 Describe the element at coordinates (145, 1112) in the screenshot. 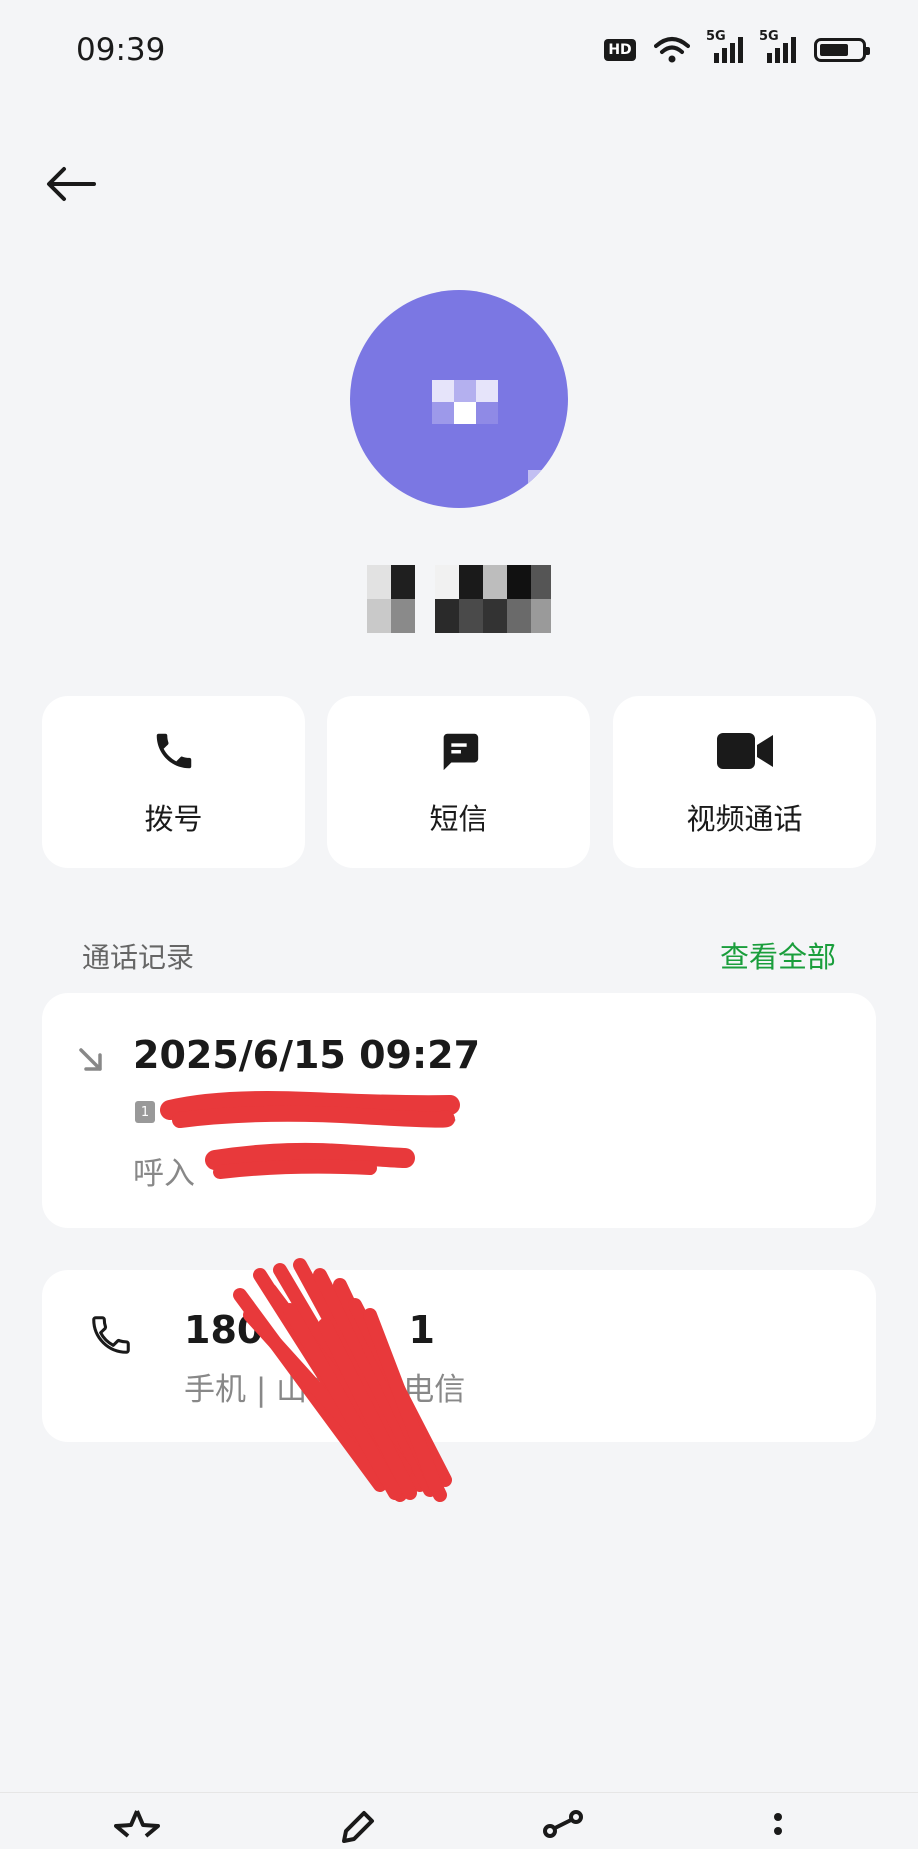

I see `sim1-icon: 1` at that location.